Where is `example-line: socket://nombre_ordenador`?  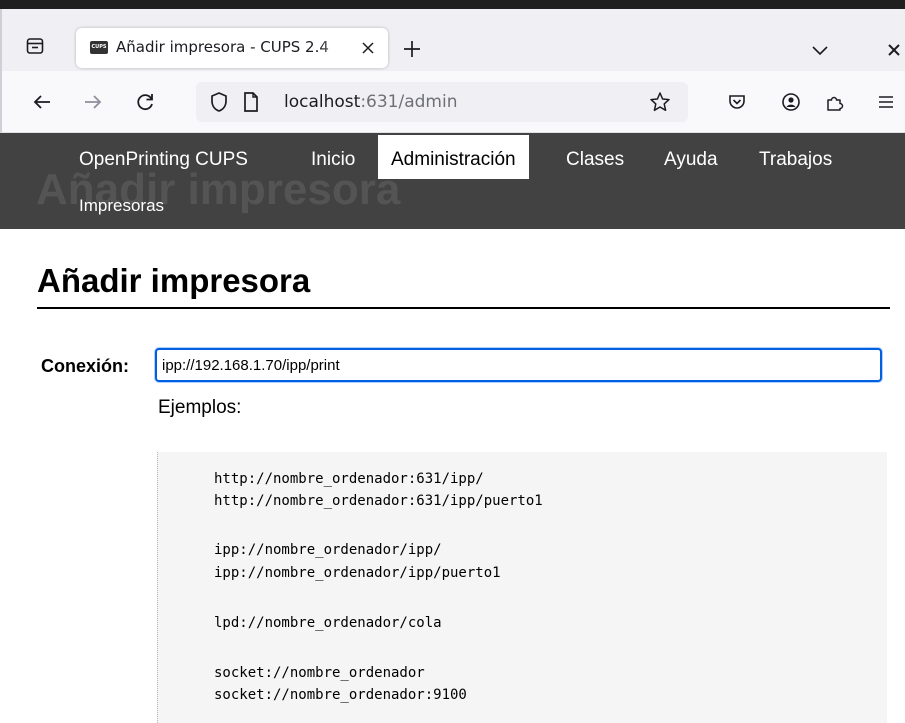 example-line: socket://nombre_ordenador is located at coordinates (319, 673).